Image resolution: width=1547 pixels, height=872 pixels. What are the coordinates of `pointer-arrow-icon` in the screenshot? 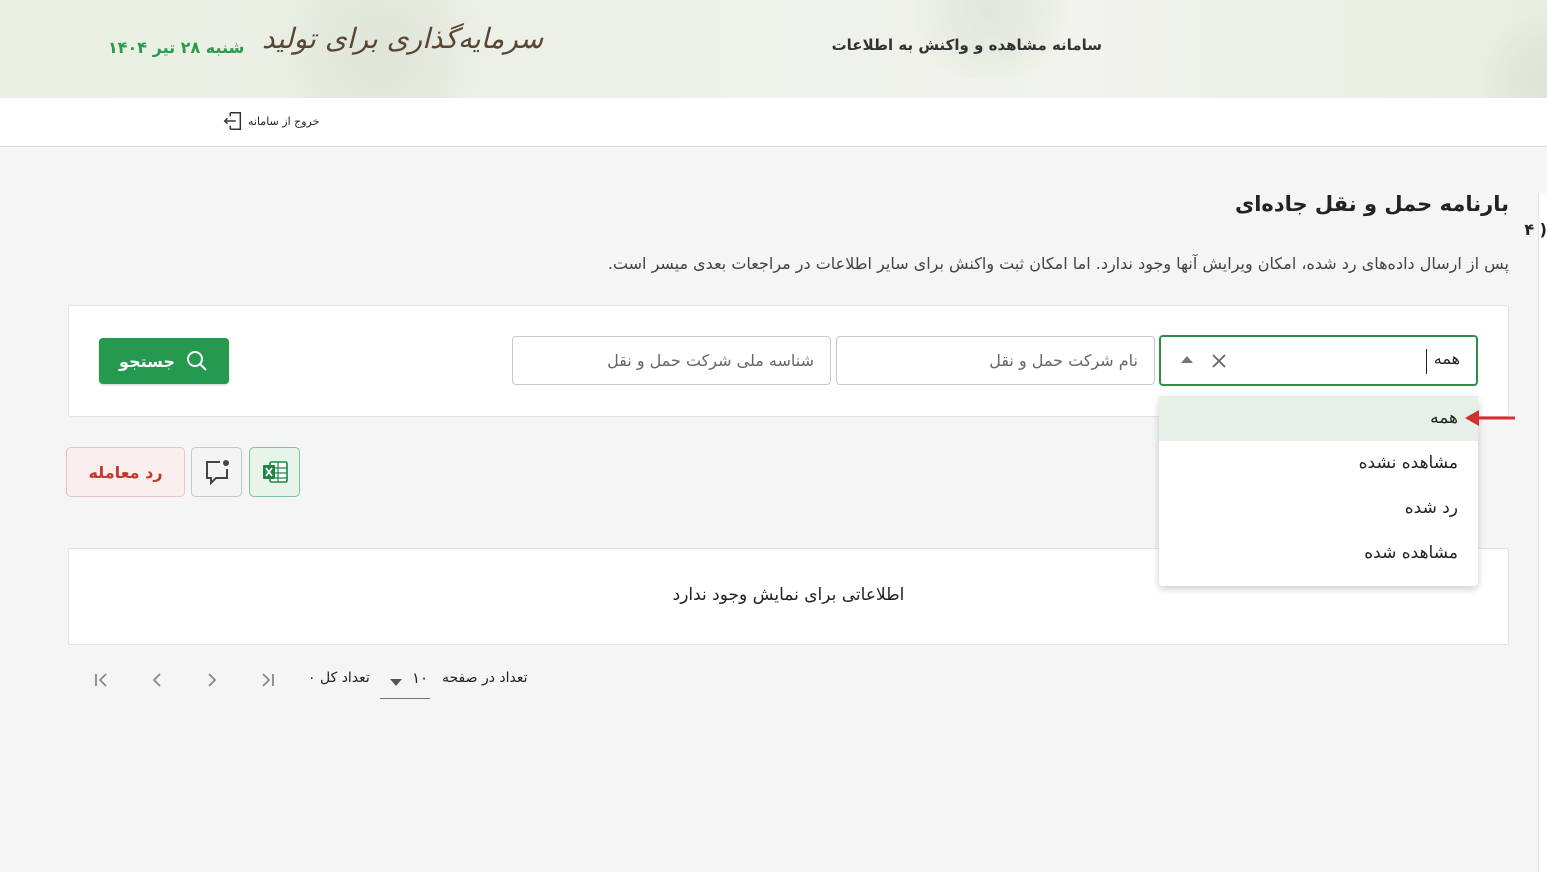 It's located at (1490, 418).